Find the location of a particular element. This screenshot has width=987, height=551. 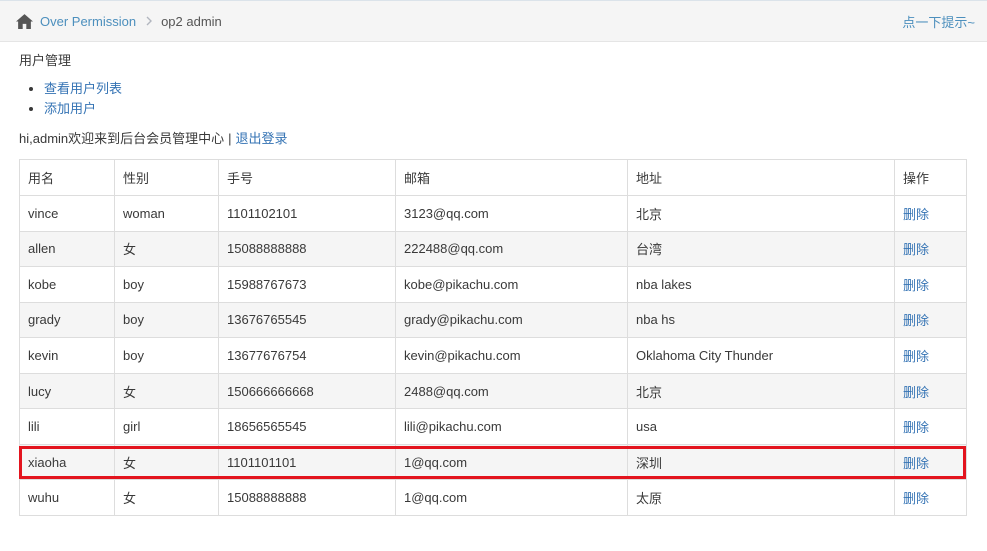

list-item: 添加用户 is located at coordinates (515, 109).